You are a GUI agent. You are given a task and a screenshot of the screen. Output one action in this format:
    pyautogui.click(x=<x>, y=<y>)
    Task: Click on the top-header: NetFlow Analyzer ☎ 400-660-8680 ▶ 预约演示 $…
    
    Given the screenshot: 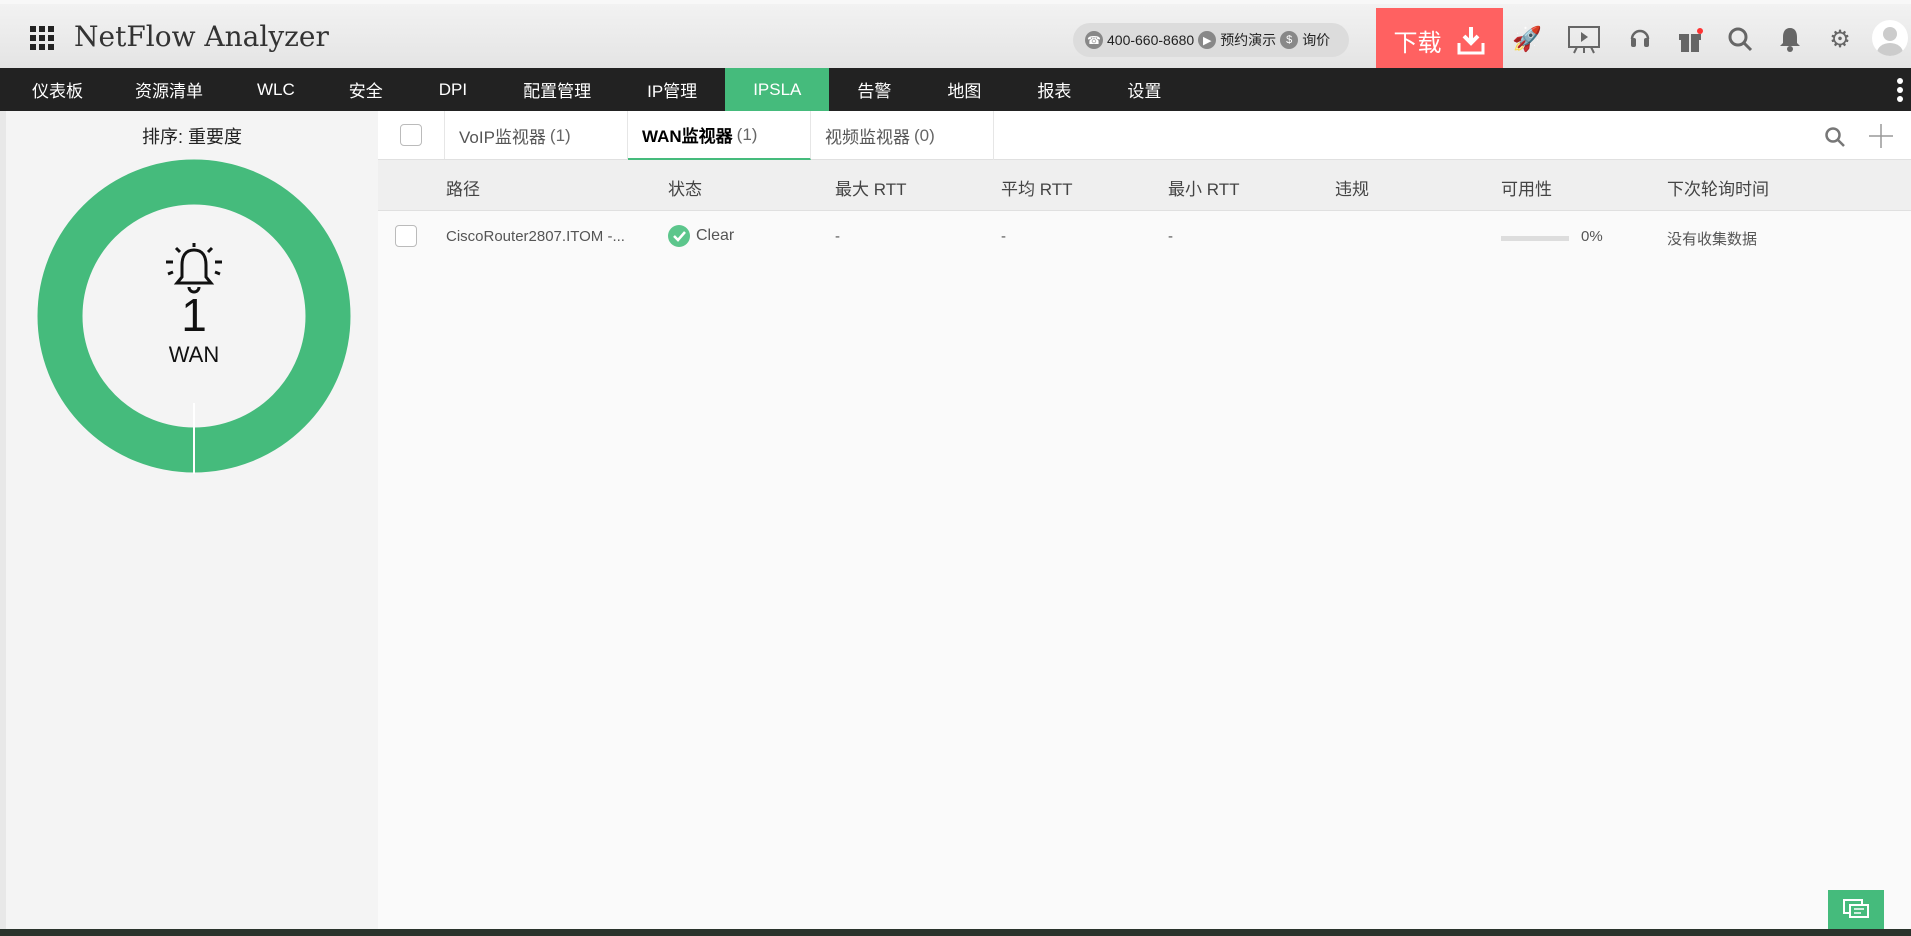 What is the action you would take?
    pyautogui.click(x=955, y=36)
    